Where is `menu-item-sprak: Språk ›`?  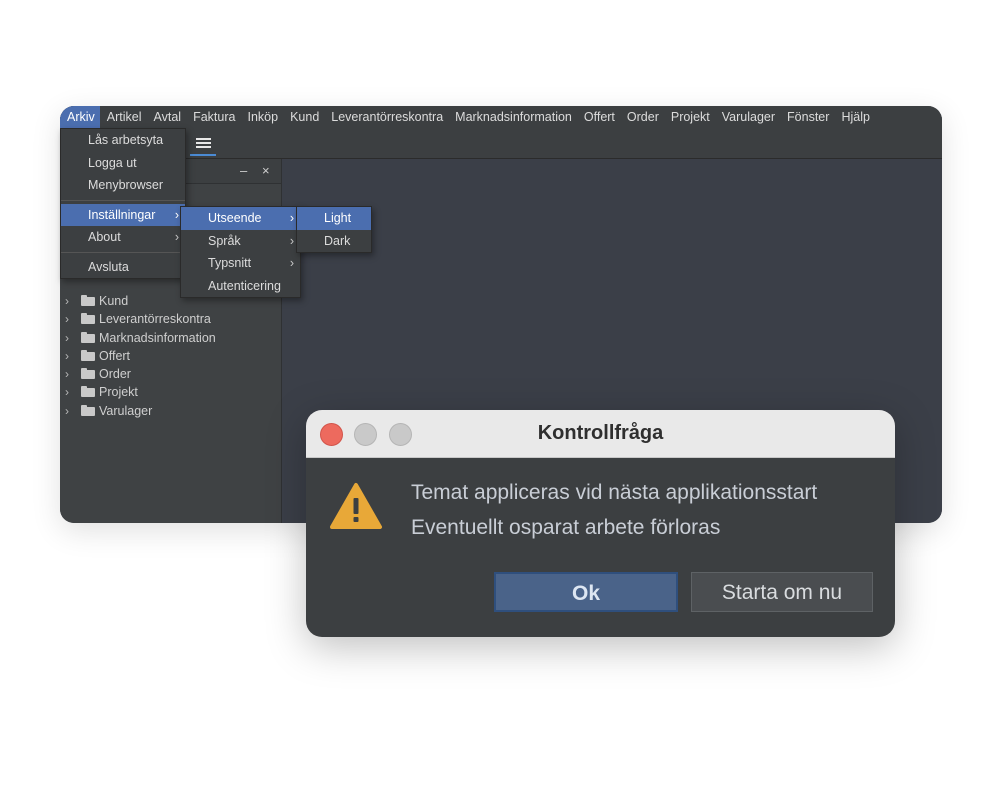 menu-item-sprak: Språk › is located at coordinates (240, 241).